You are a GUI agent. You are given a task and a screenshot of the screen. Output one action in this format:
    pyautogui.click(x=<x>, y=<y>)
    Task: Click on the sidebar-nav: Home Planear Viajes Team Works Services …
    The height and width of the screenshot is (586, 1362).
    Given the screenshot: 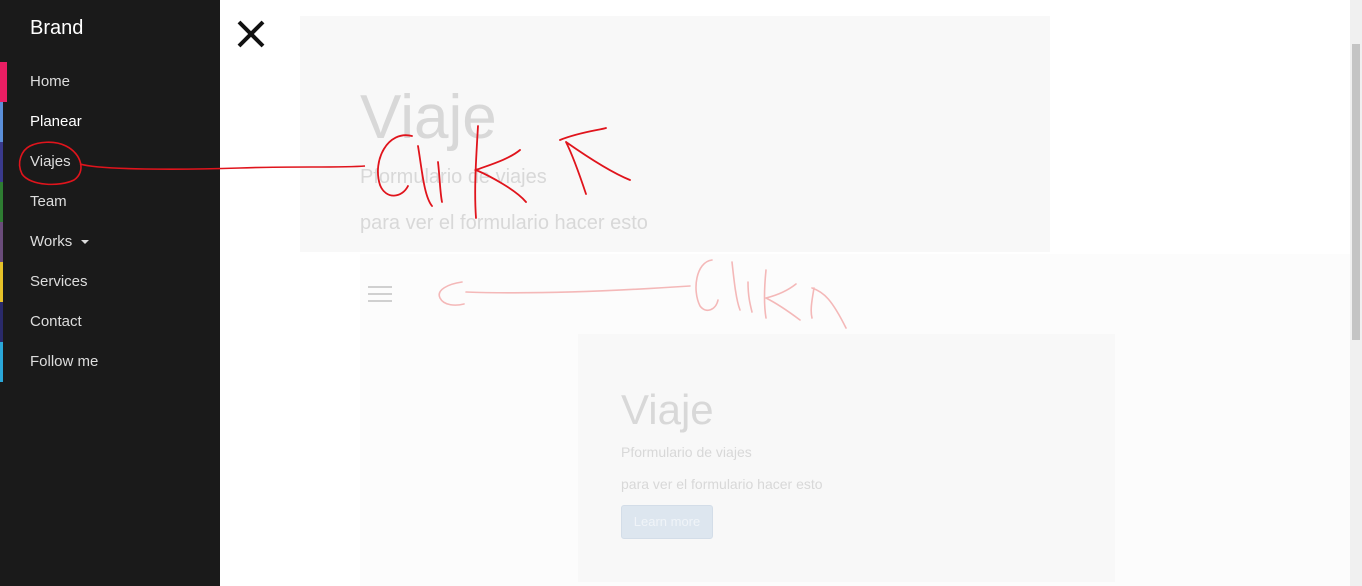 What is the action you would take?
    pyautogui.click(x=110, y=222)
    